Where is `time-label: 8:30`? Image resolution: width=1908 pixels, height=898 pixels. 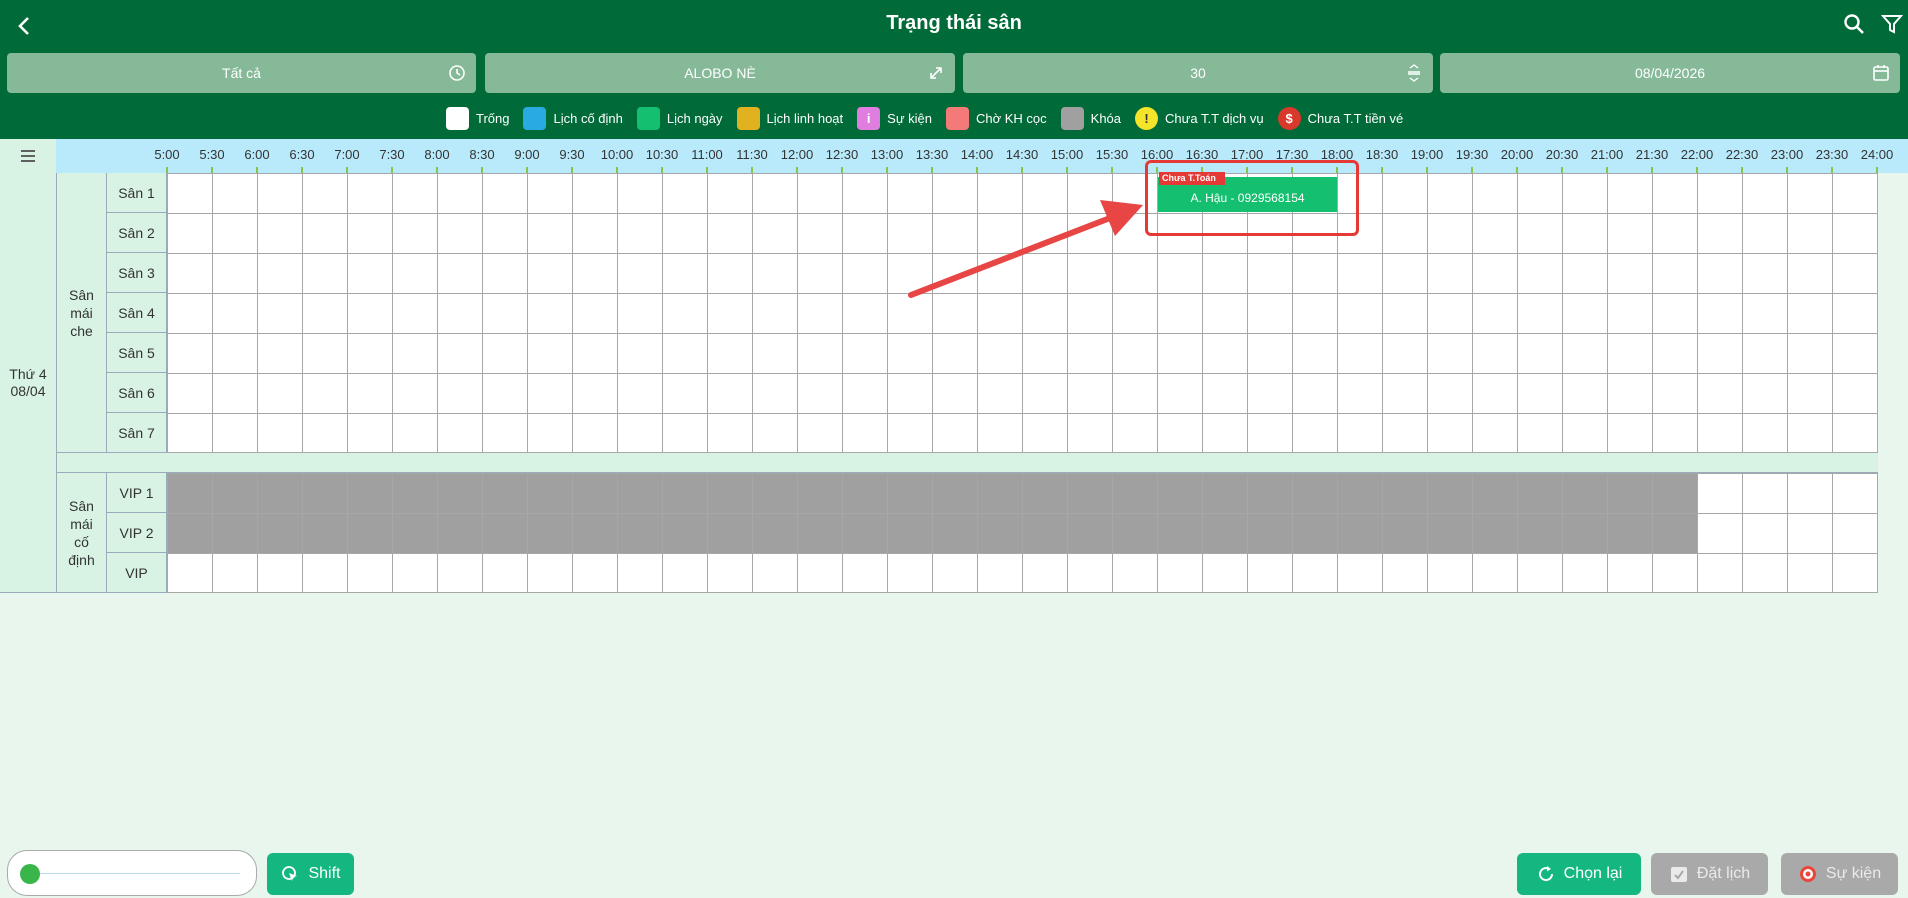
time-label: 8:30 is located at coordinates (482, 154).